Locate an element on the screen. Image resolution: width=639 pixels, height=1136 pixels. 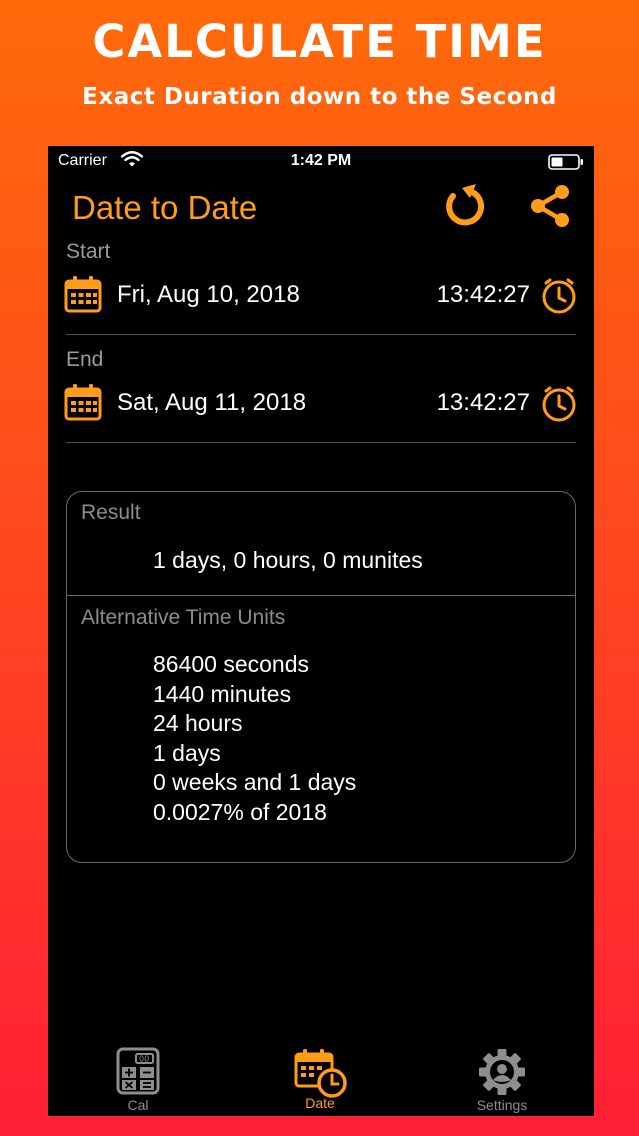
battery-icon is located at coordinates (565, 162).